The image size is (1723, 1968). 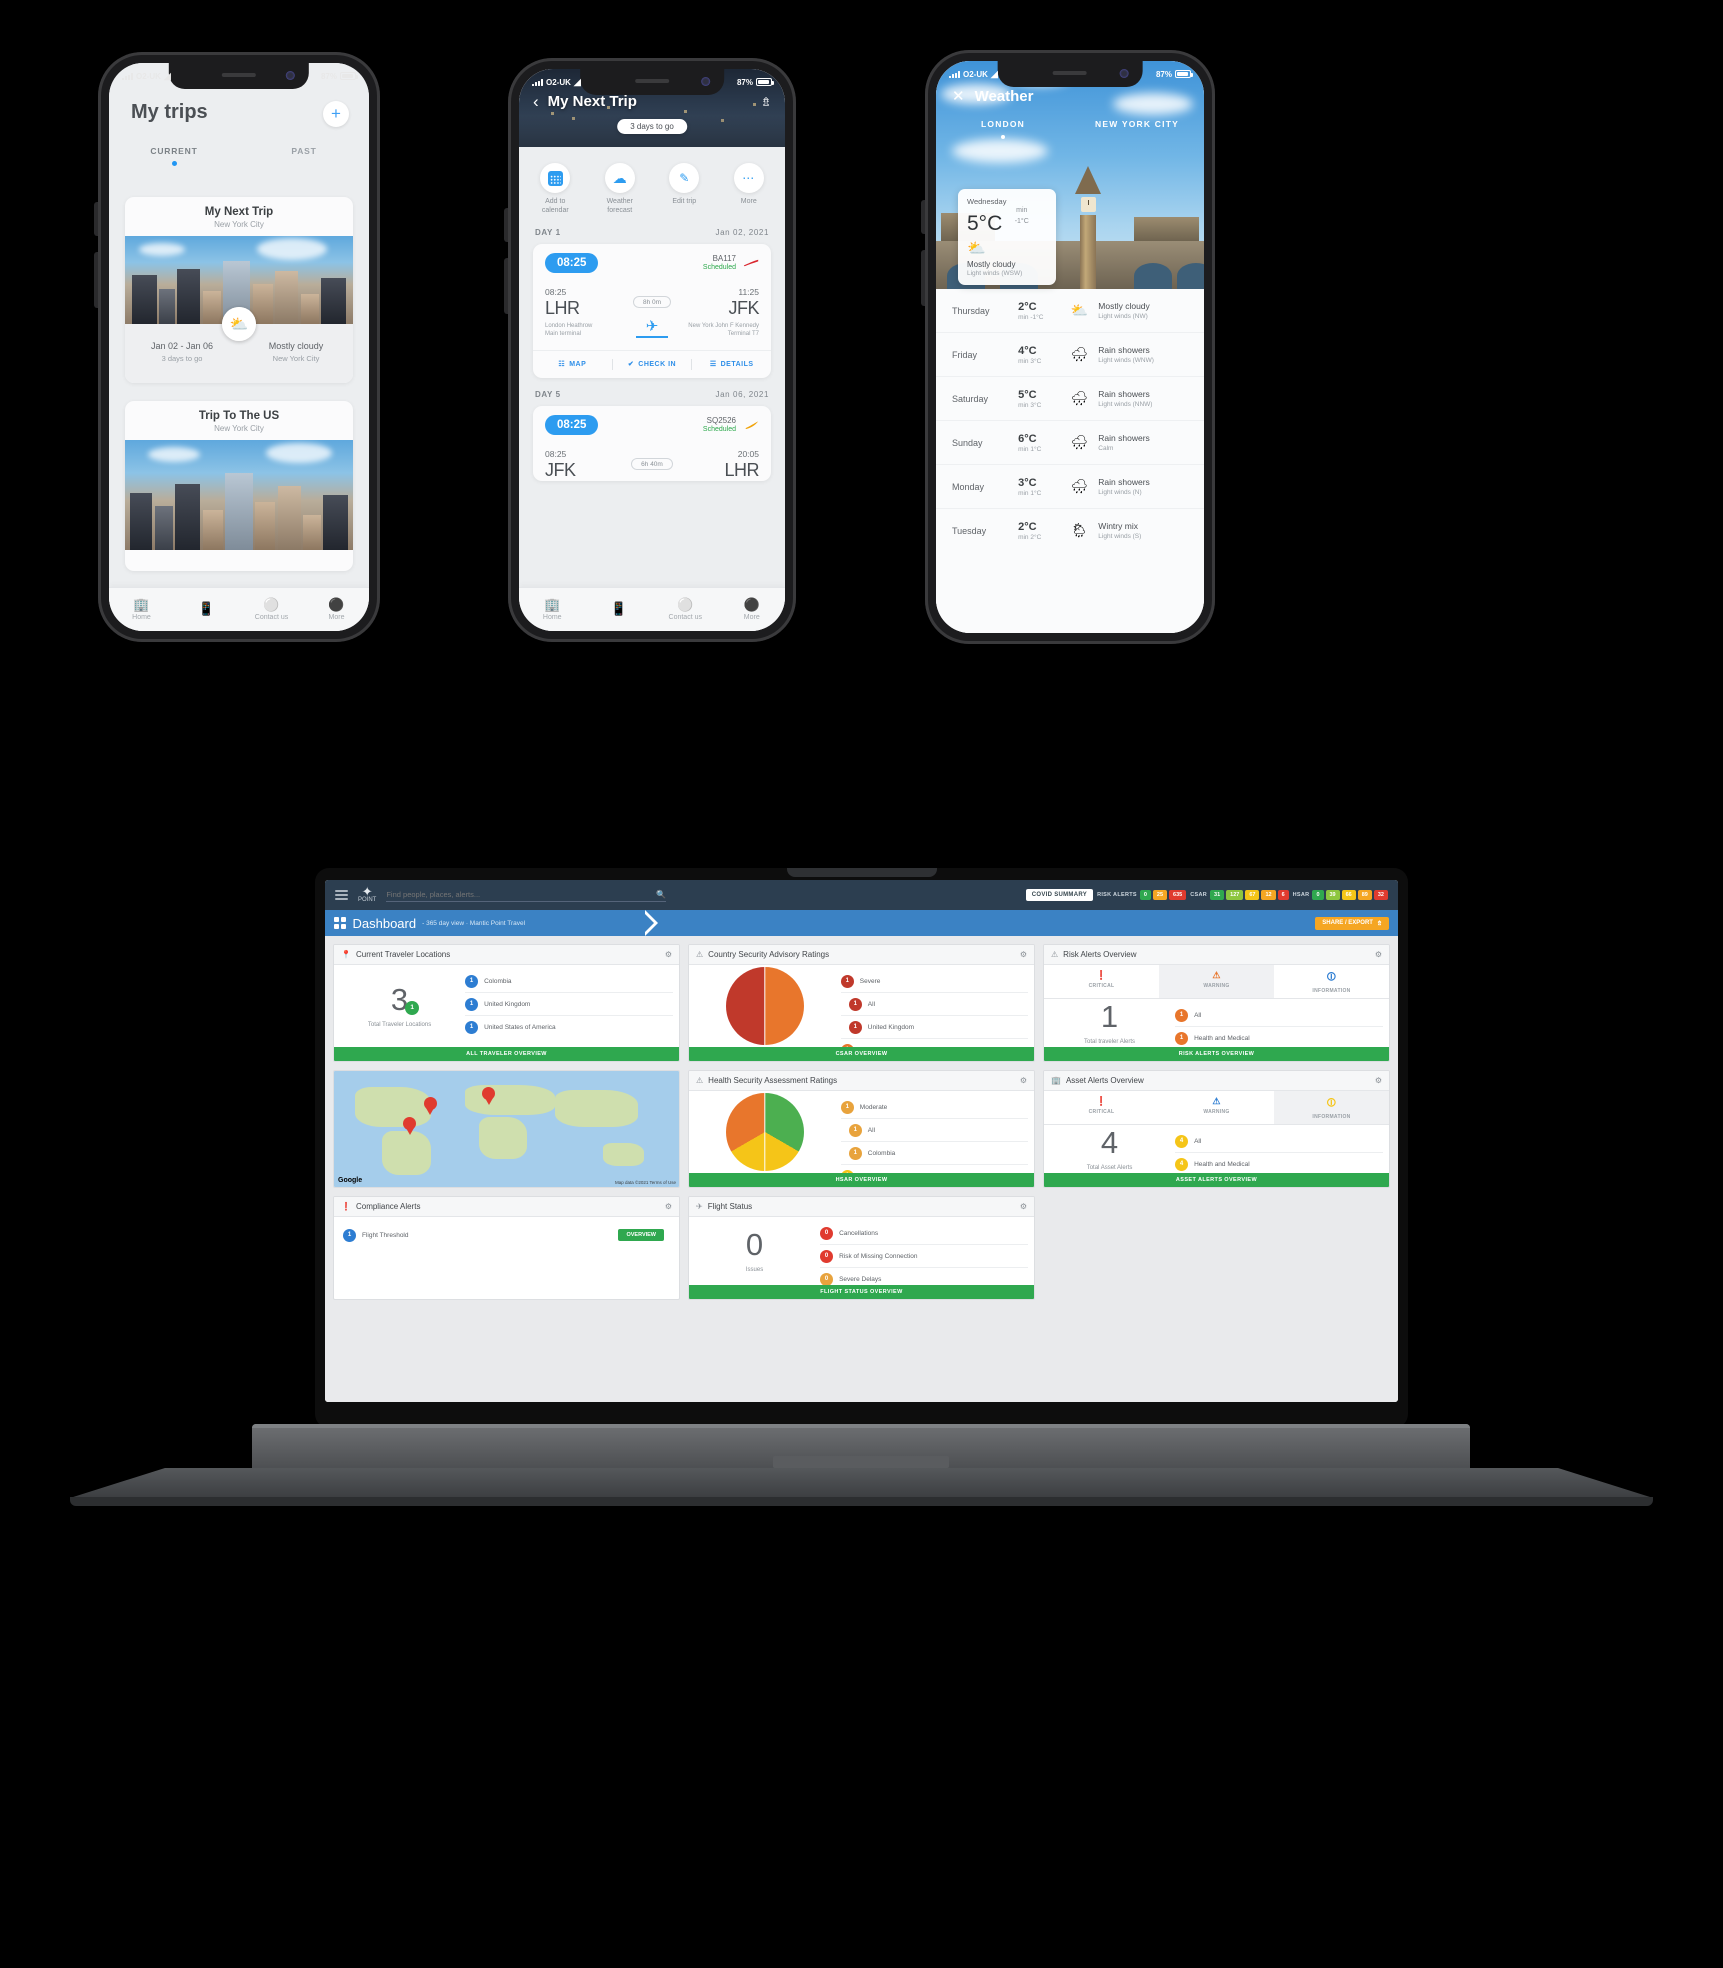 I want to click on share-export-button: SHARE / EXPORT ⇯, so click(x=1352, y=923).